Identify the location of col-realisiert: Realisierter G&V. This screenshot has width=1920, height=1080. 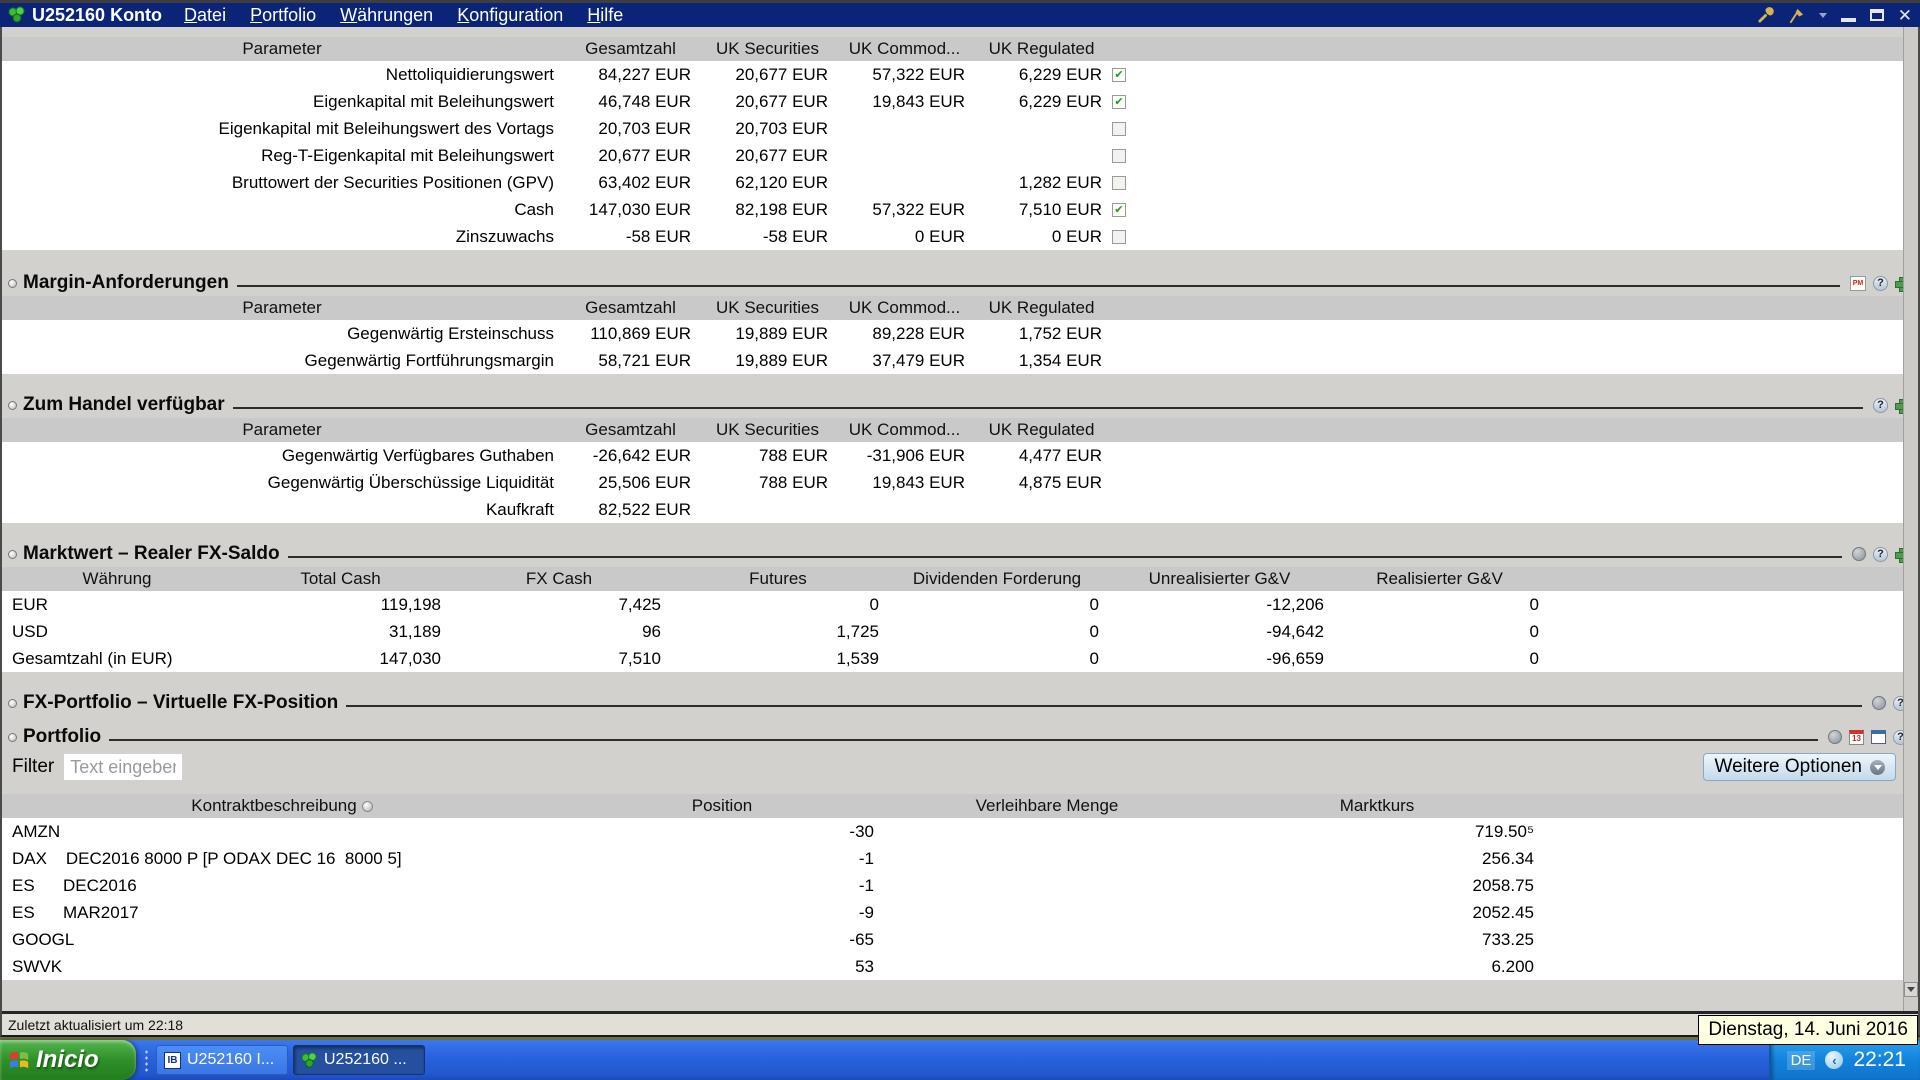
(1439, 578).